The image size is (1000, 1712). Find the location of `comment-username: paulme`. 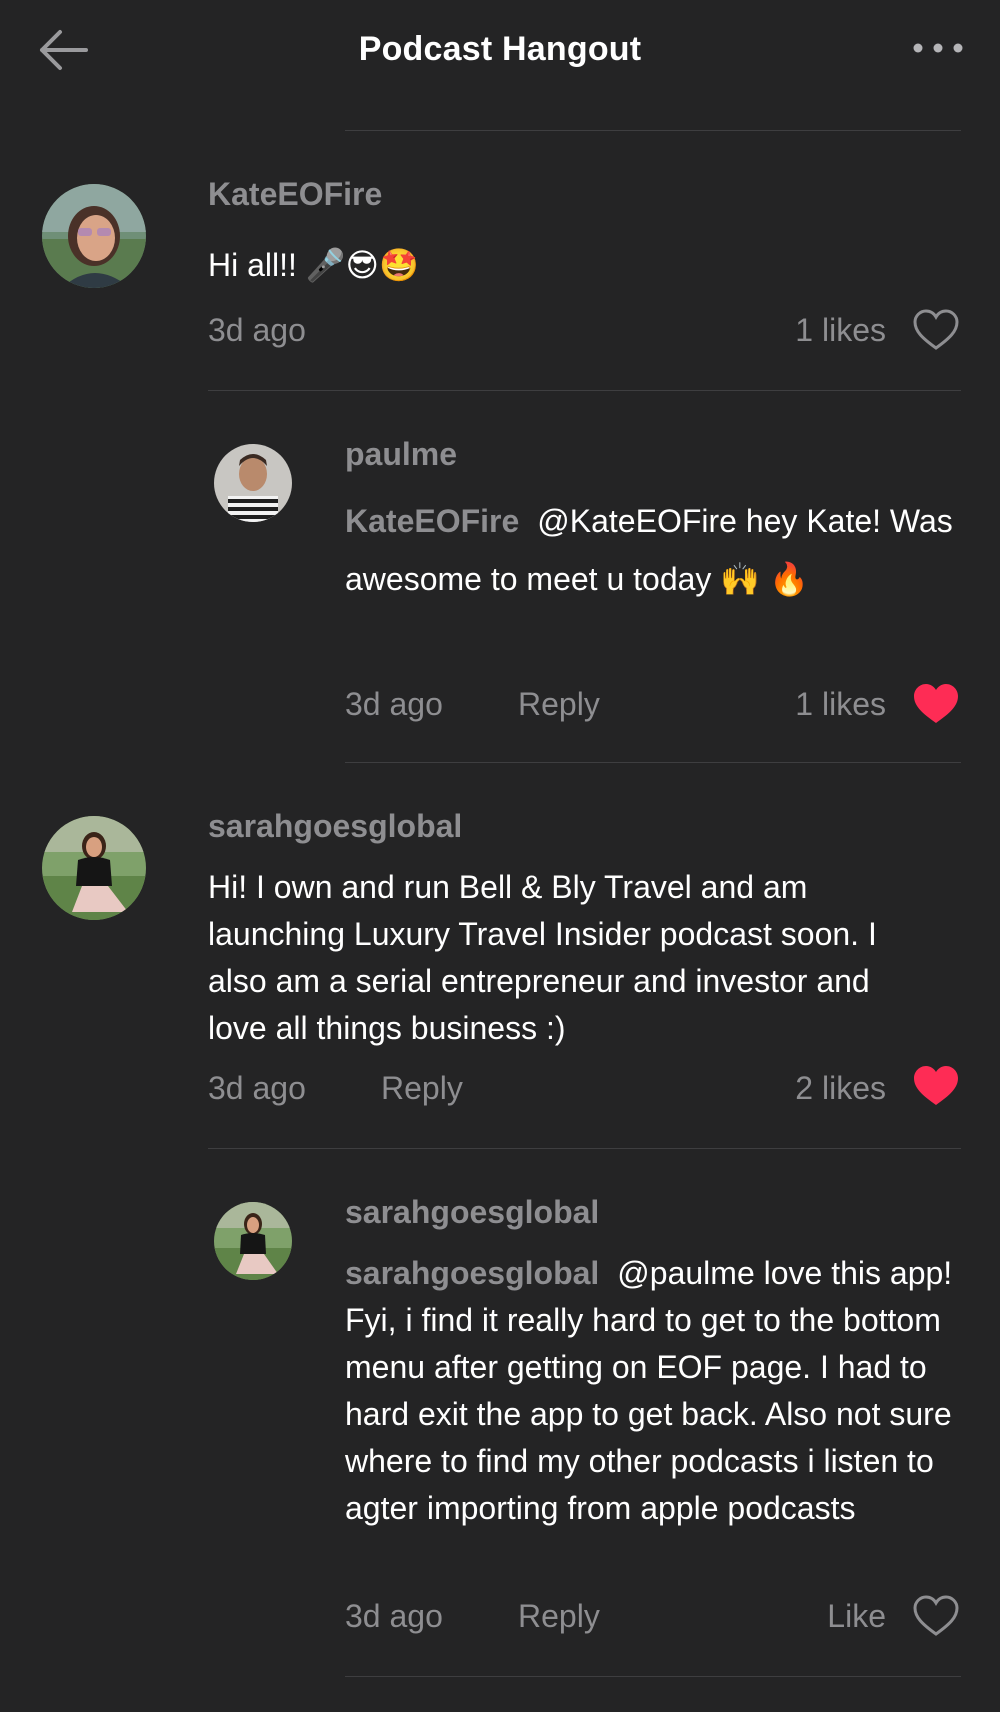

comment-username: paulme is located at coordinates (401, 454).